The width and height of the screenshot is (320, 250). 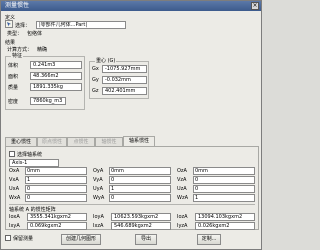 What do you see at coordinates (124, 69) in the screenshot?
I see `gx-field: -1075.927mm` at bounding box center [124, 69].